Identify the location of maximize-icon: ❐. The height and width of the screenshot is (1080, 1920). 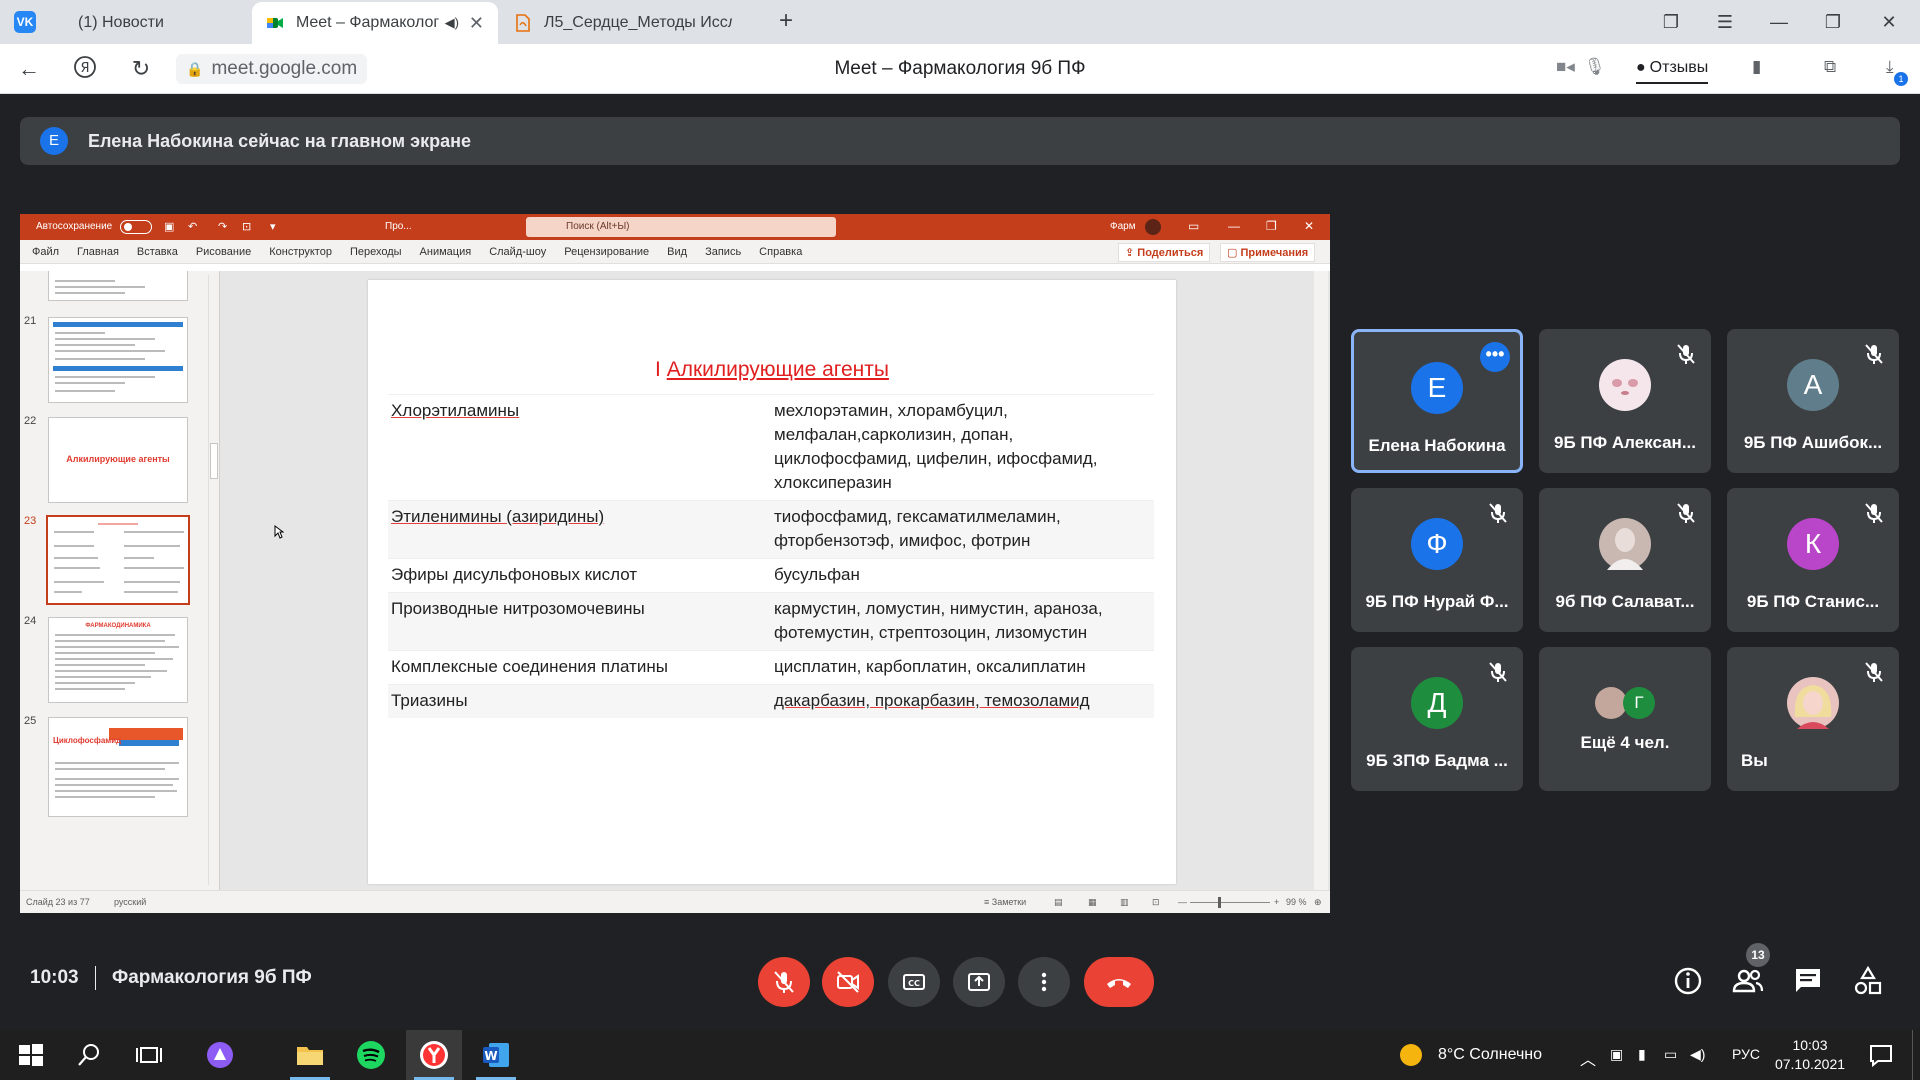
(1833, 22).